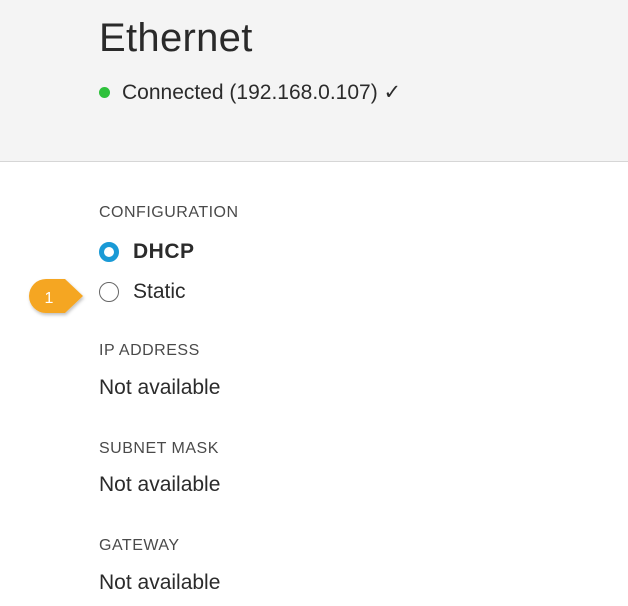  I want to click on gateway-value: Not available, so click(160, 582).